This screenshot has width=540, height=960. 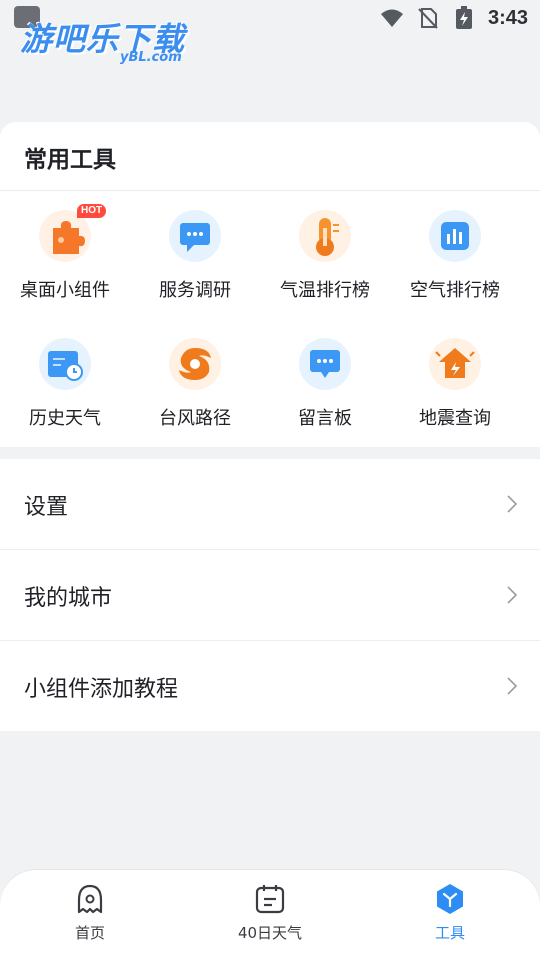 What do you see at coordinates (455, 274) in the screenshot?
I see `tool-air-ranking: 空气排行榜` at bounding box center [455, 274].